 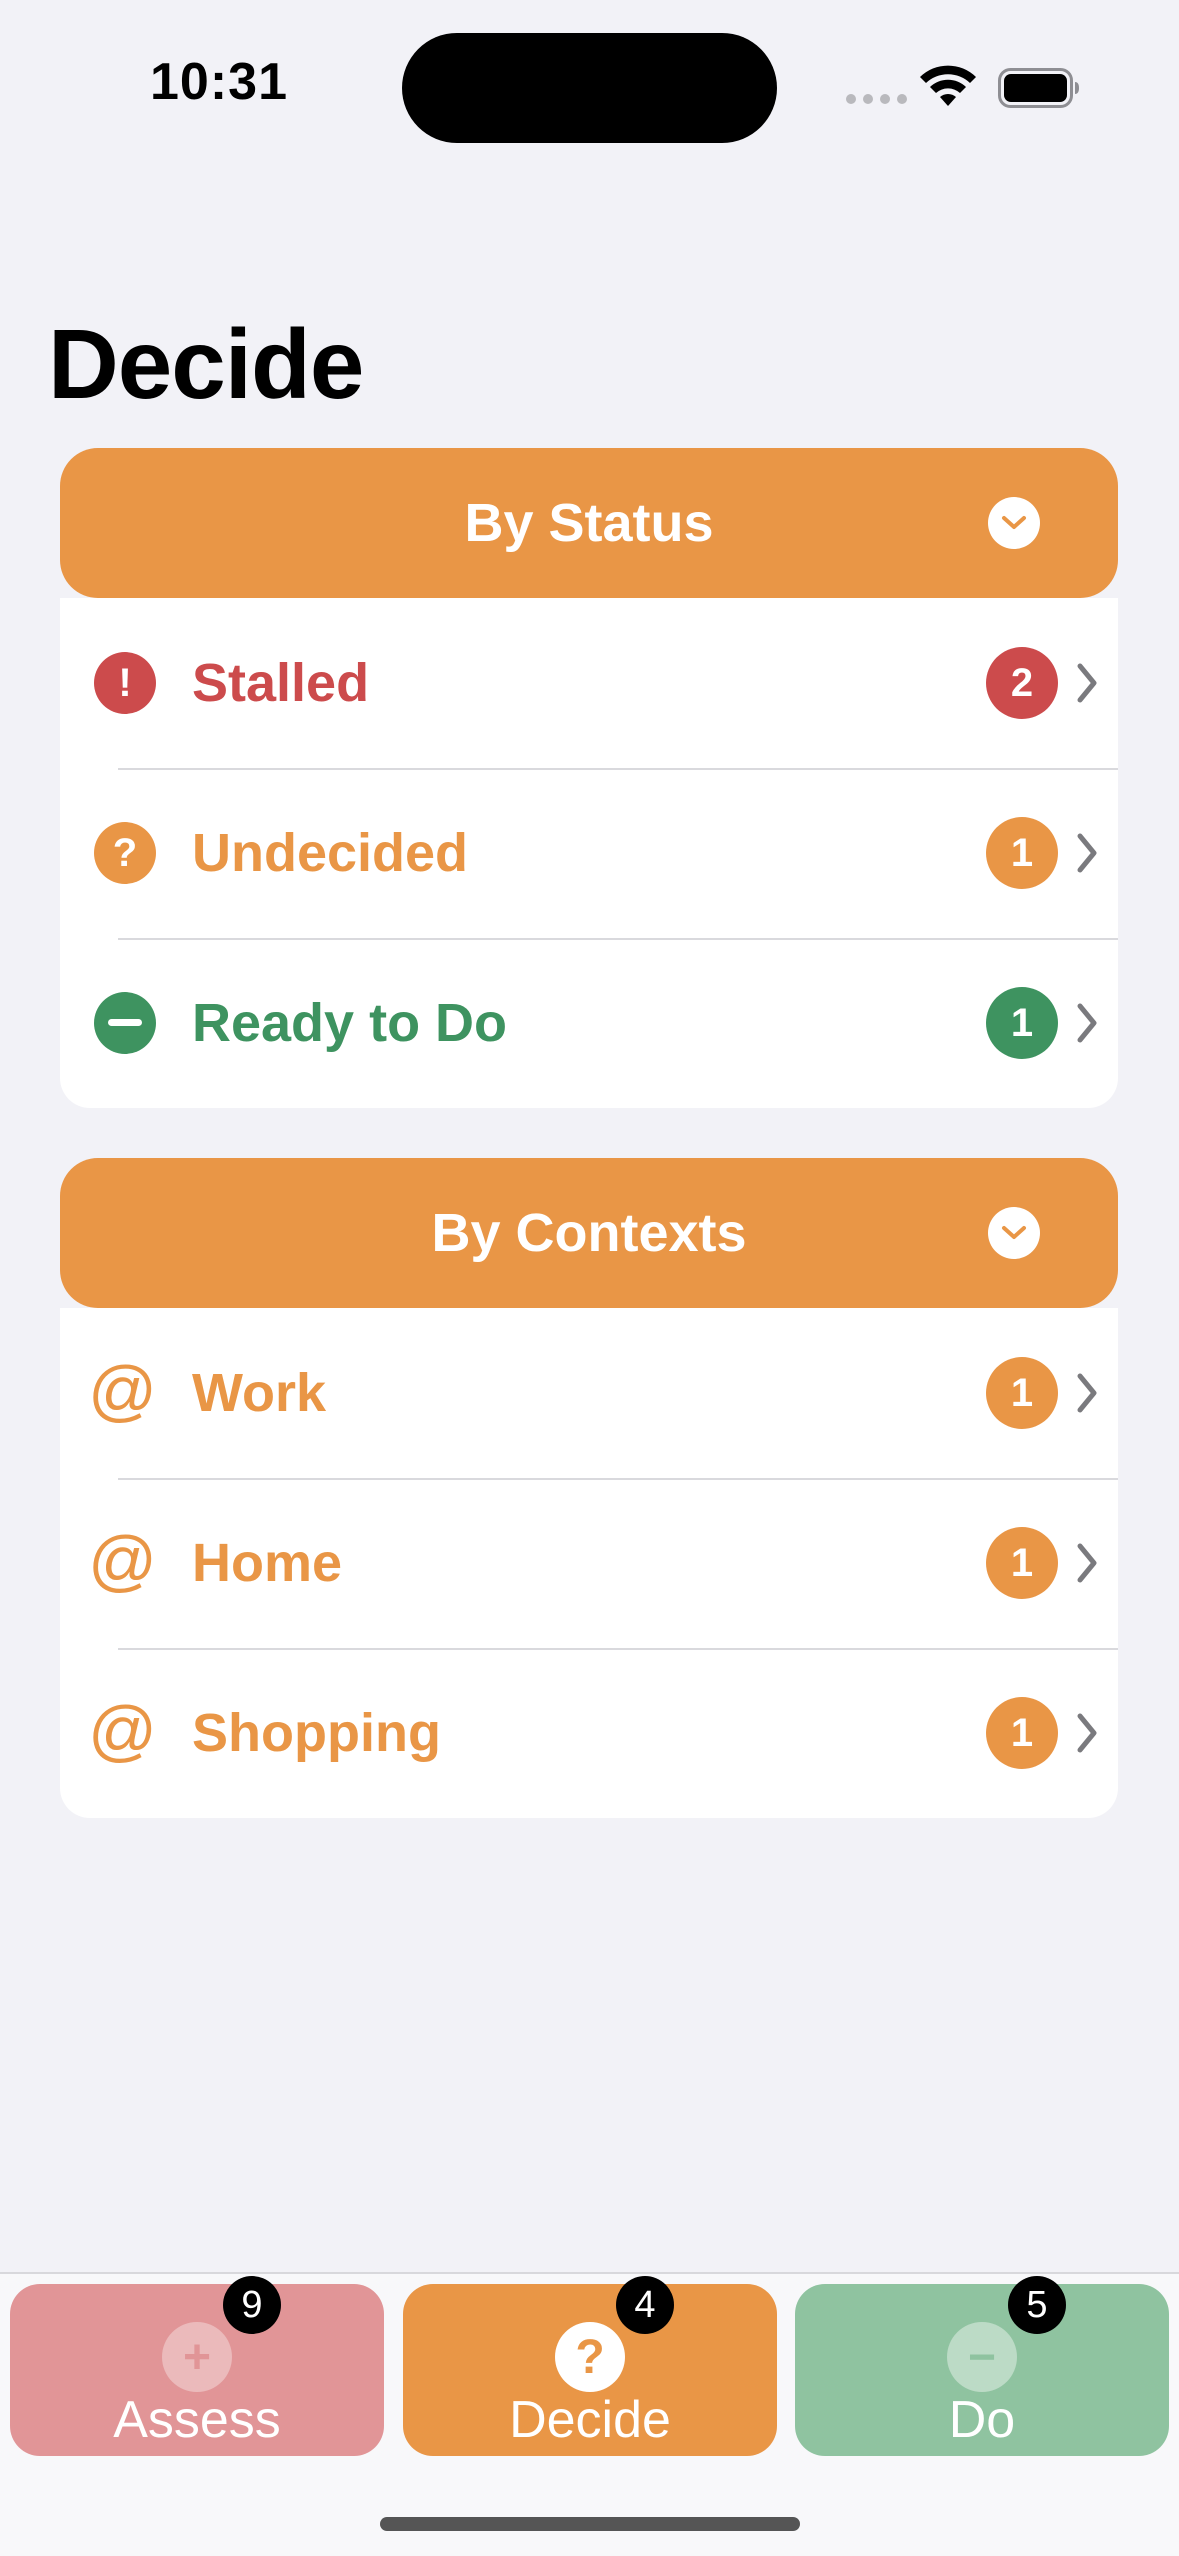 I want to click on section-header-by-contexts: By Contexts, so click(x=589, y=1233).